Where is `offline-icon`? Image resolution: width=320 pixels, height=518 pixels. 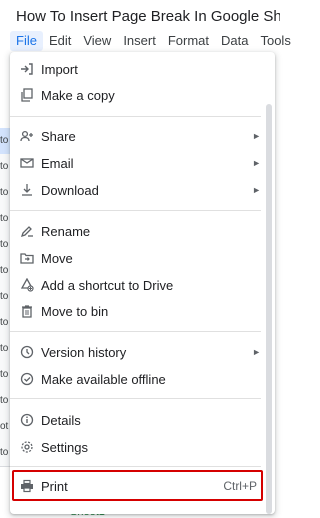 offline-icon is located at coordinates (27, 379).